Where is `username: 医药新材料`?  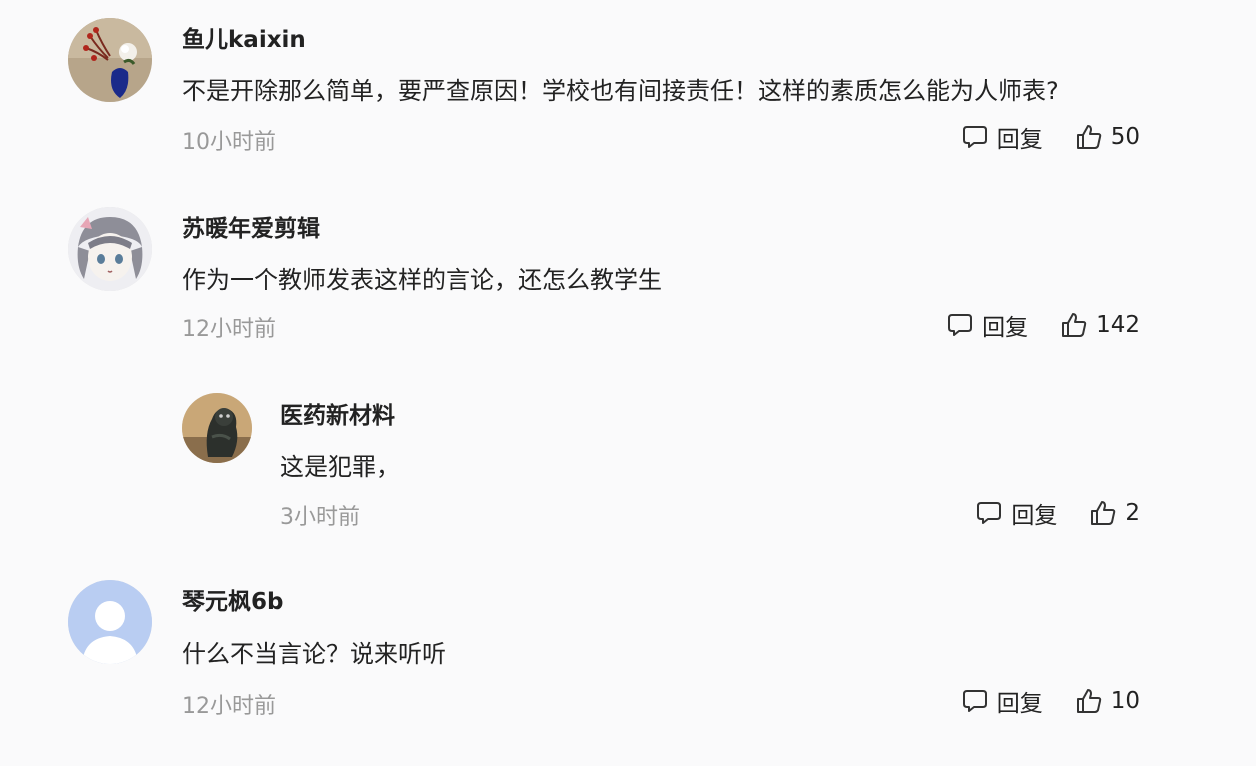 username: 医药新材料 is located at coordinates (337, 413).